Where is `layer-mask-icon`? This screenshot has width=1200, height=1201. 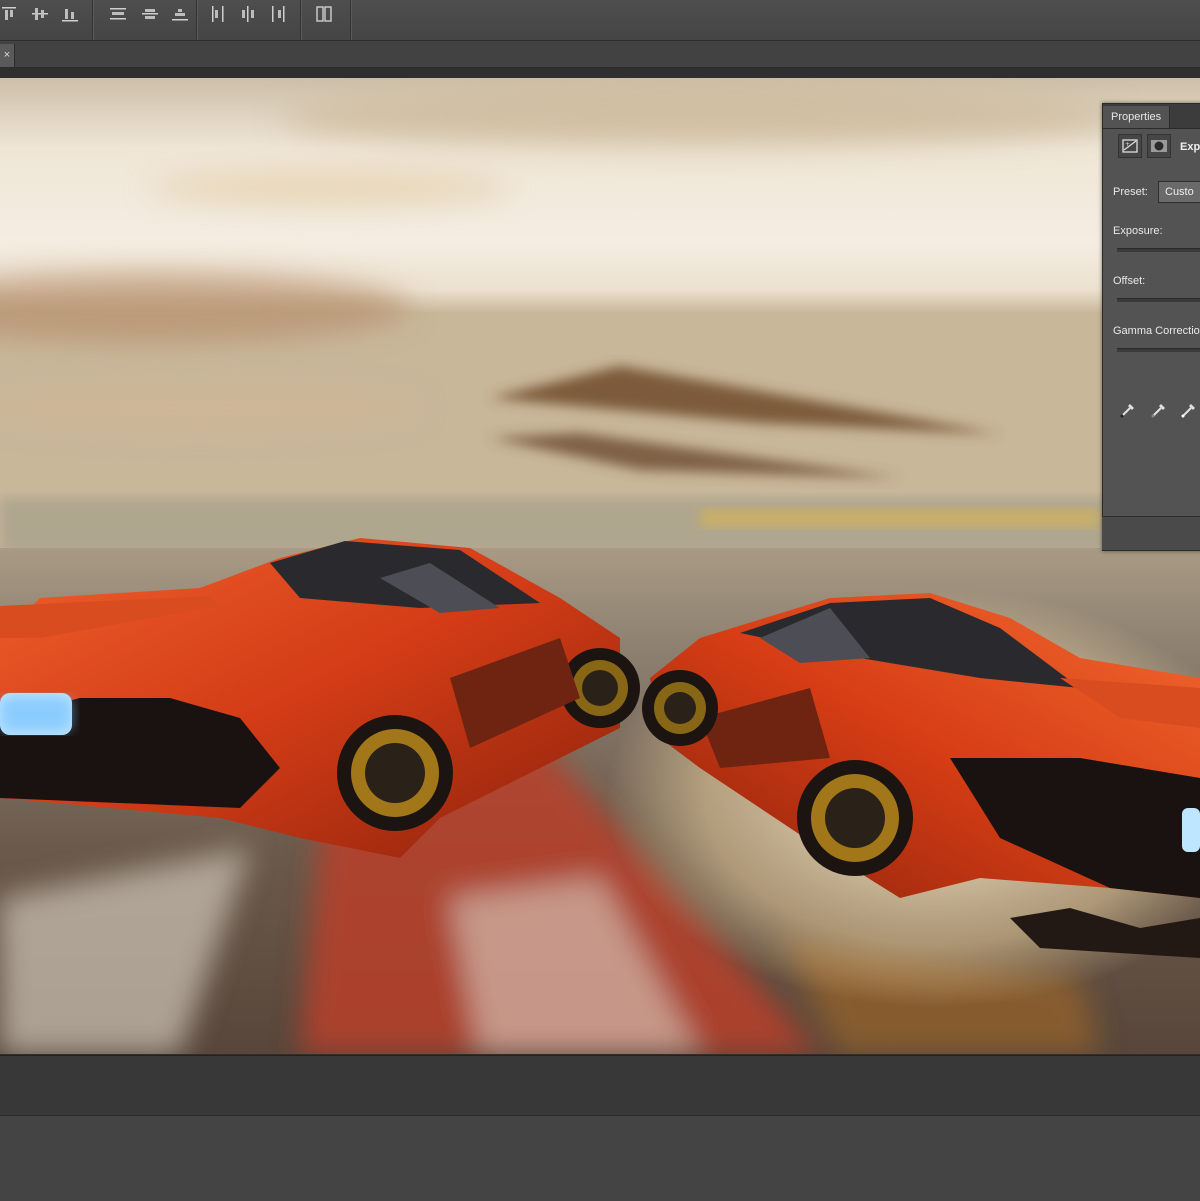
layer-mask-icon is located at coordinates (1159, 146).